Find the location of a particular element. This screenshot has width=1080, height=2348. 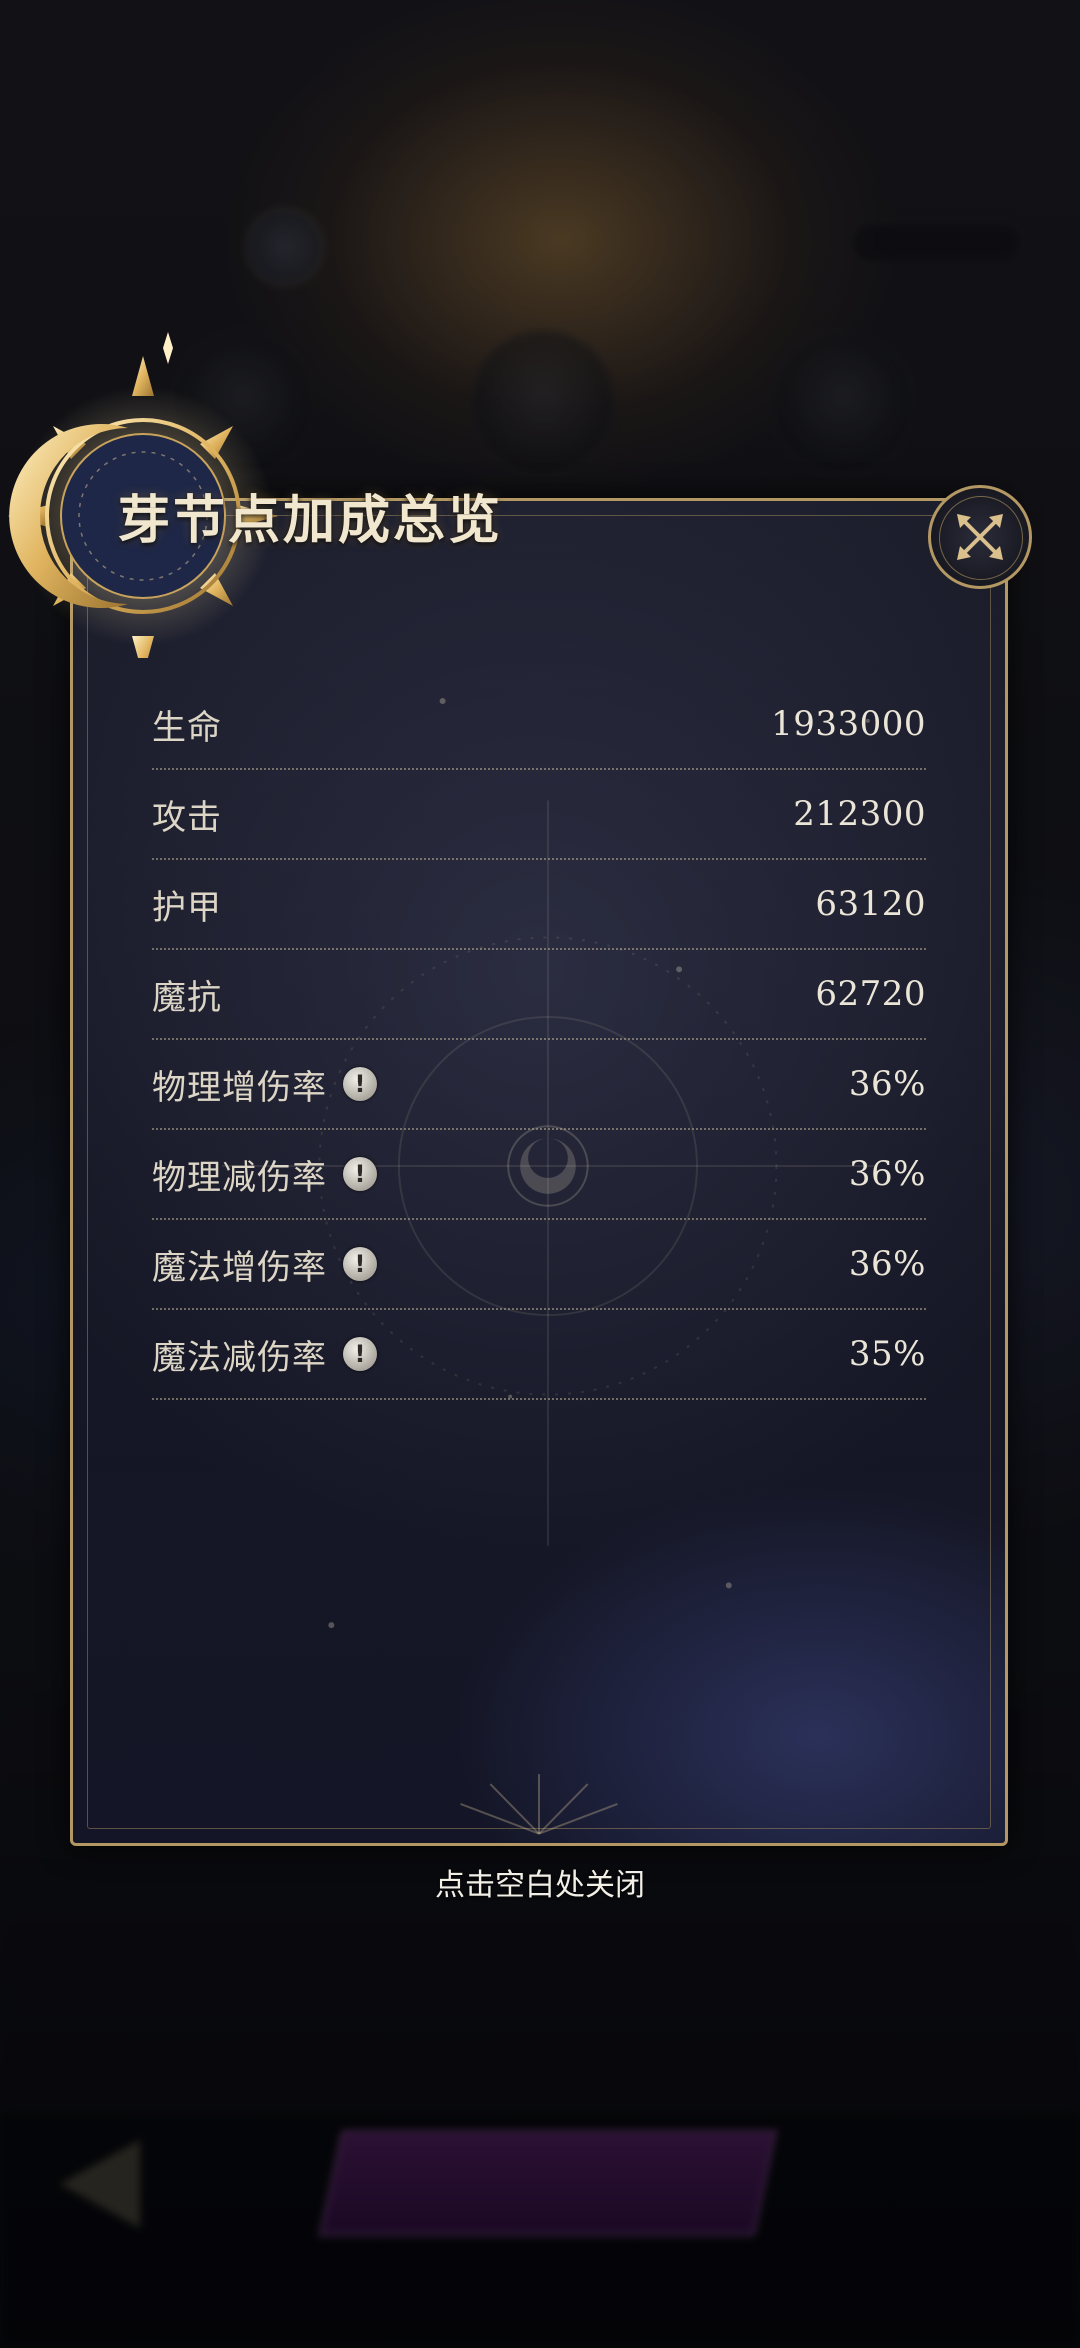

stat-label-wrap: 魔法增伤率 ! is located at coordinates (264, 1264).